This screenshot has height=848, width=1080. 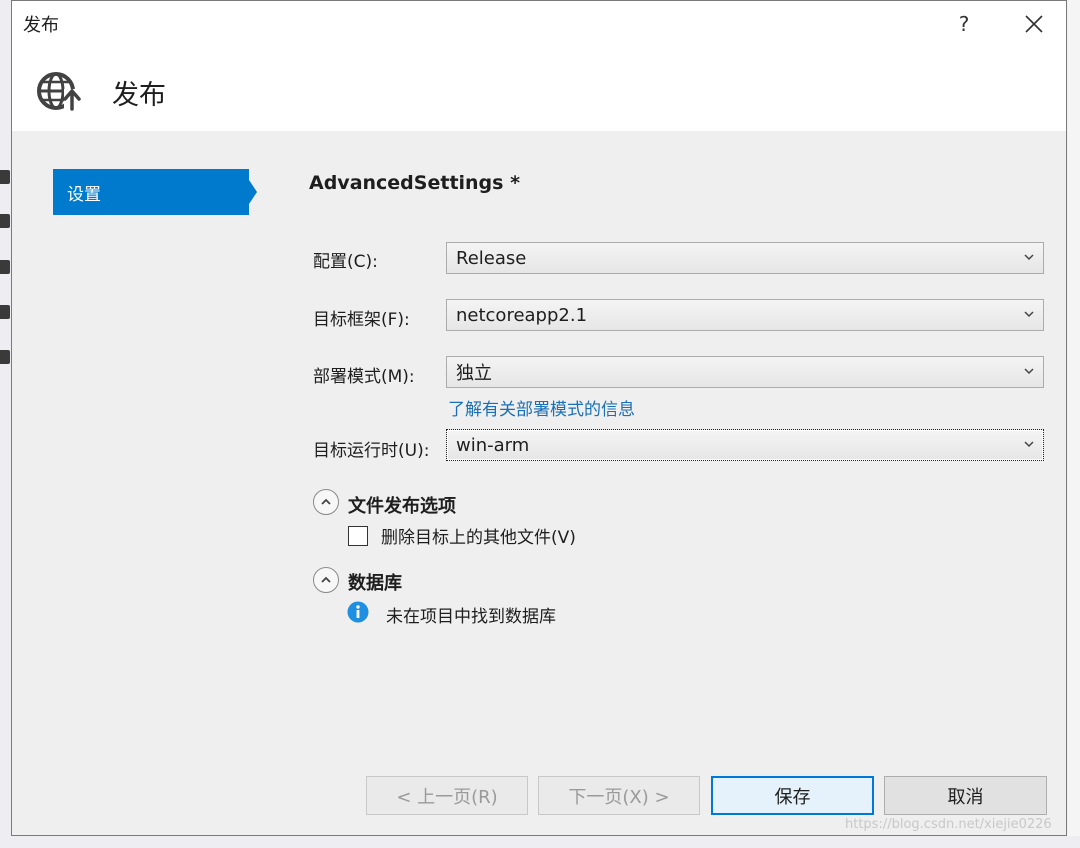 What do you see at coordinates (415, 183) in the screenshot?
I see `settings-title: AdvancedSettings *` at bounding box center [415, 183].